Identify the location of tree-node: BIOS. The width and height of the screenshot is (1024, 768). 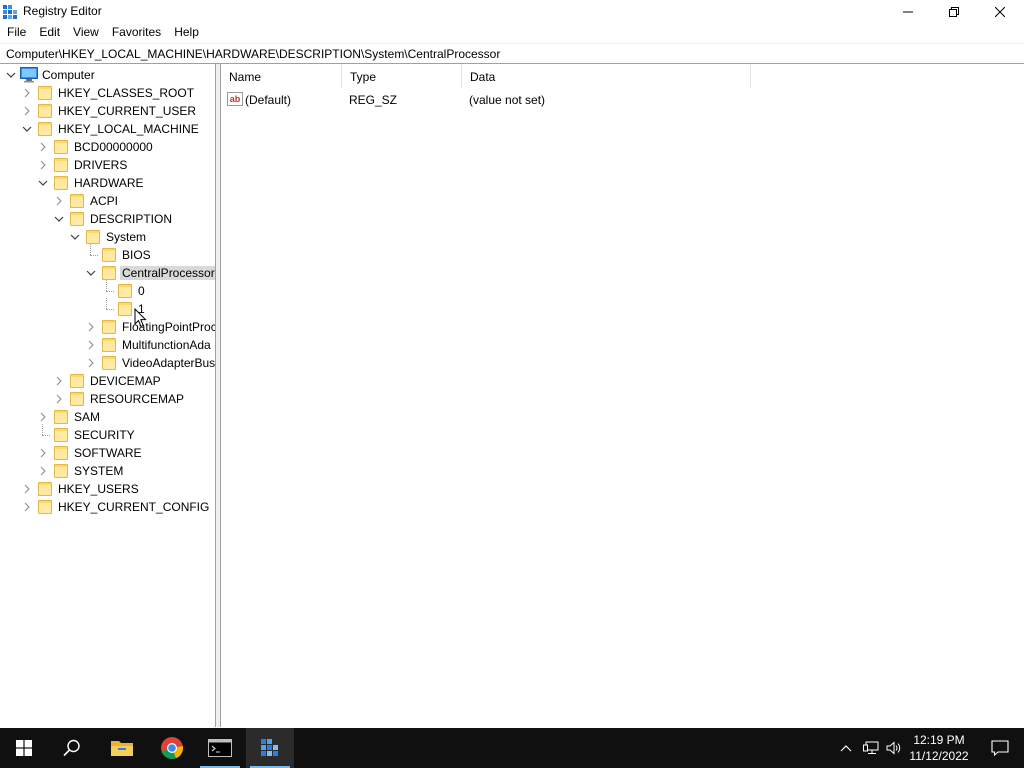
(107, 254).